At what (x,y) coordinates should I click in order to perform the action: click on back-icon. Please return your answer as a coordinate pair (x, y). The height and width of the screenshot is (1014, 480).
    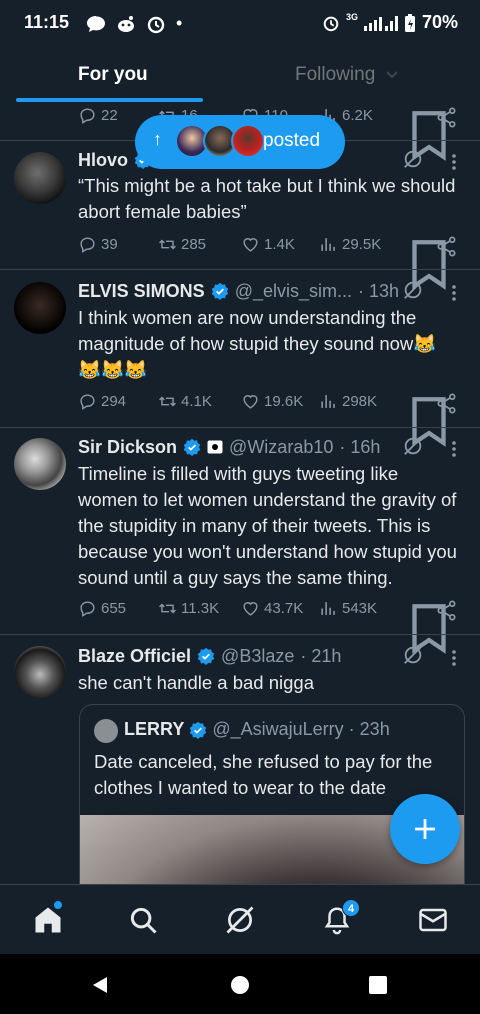
    Looking at the image, I should click on (100, 985).